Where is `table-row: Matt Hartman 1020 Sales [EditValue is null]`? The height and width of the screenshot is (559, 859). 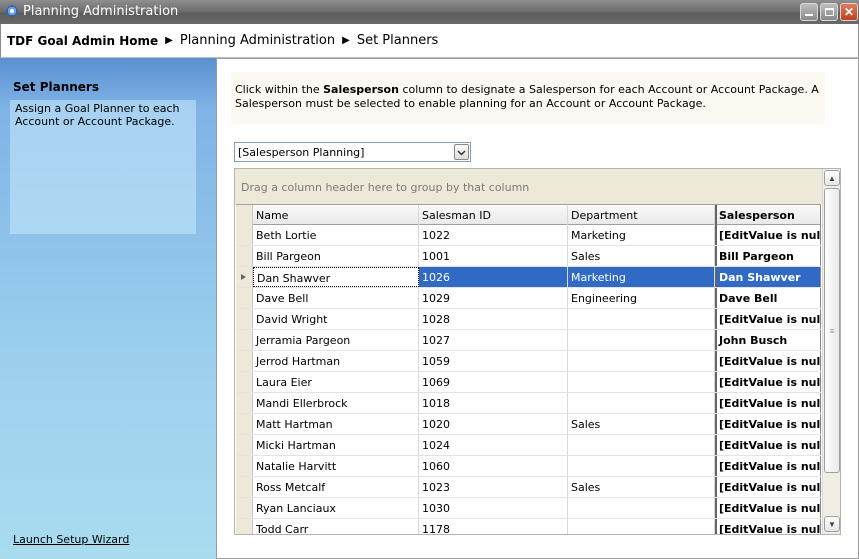 table-row: Matt Hartman 1020 Sales [EditValue is null] is located at coordinates (528, 424).